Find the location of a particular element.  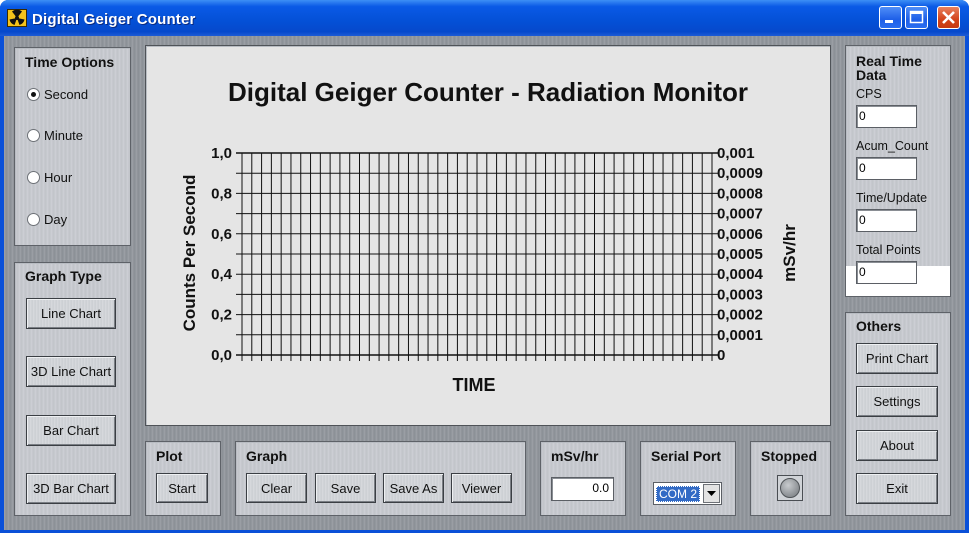

y-tick-label: 0,4 is located at coordinates (222, 274).